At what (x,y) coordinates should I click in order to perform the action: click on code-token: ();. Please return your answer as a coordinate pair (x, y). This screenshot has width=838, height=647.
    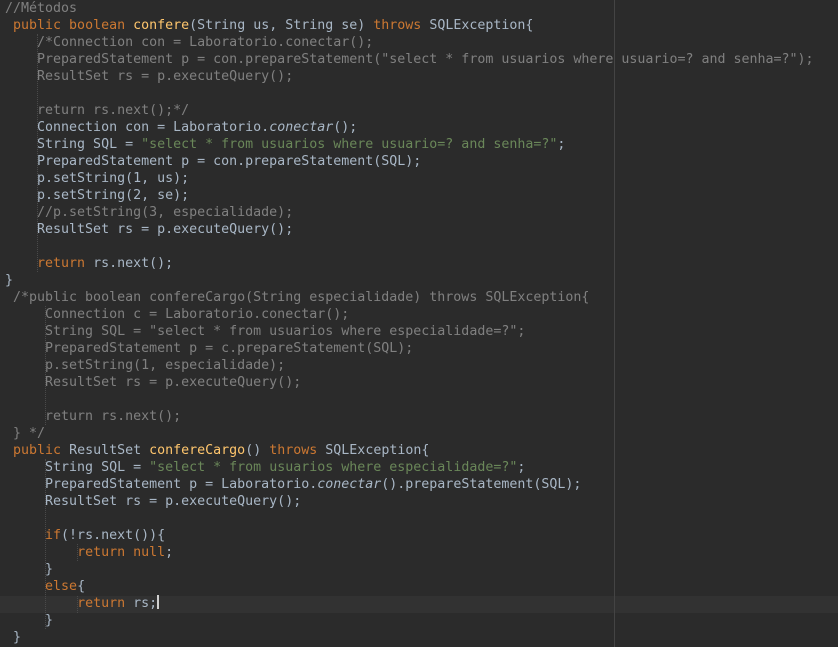
    Looking at the image, I should click on (345, 127).